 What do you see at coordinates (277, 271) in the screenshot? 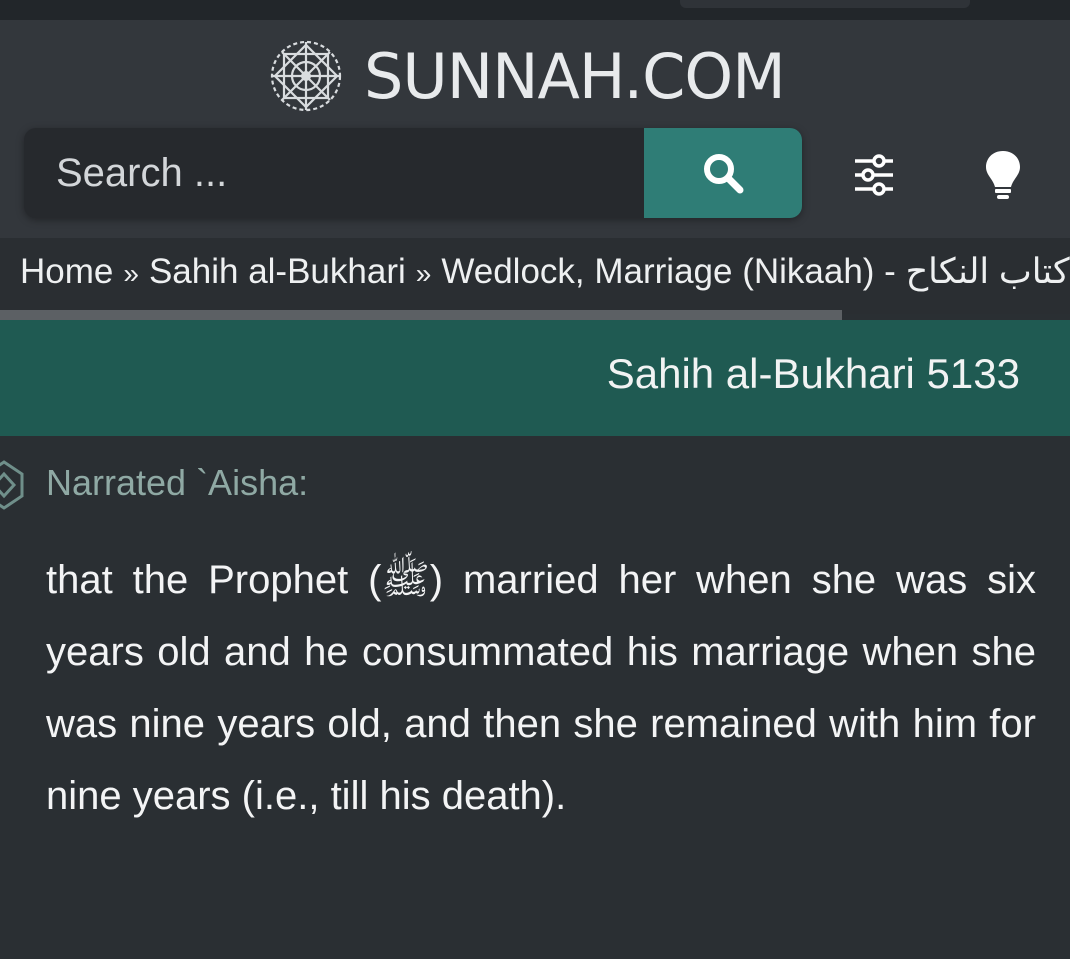
I see `breadcrumb-collection: Sahih al-Bukhari` at bounding box center [277, 271].